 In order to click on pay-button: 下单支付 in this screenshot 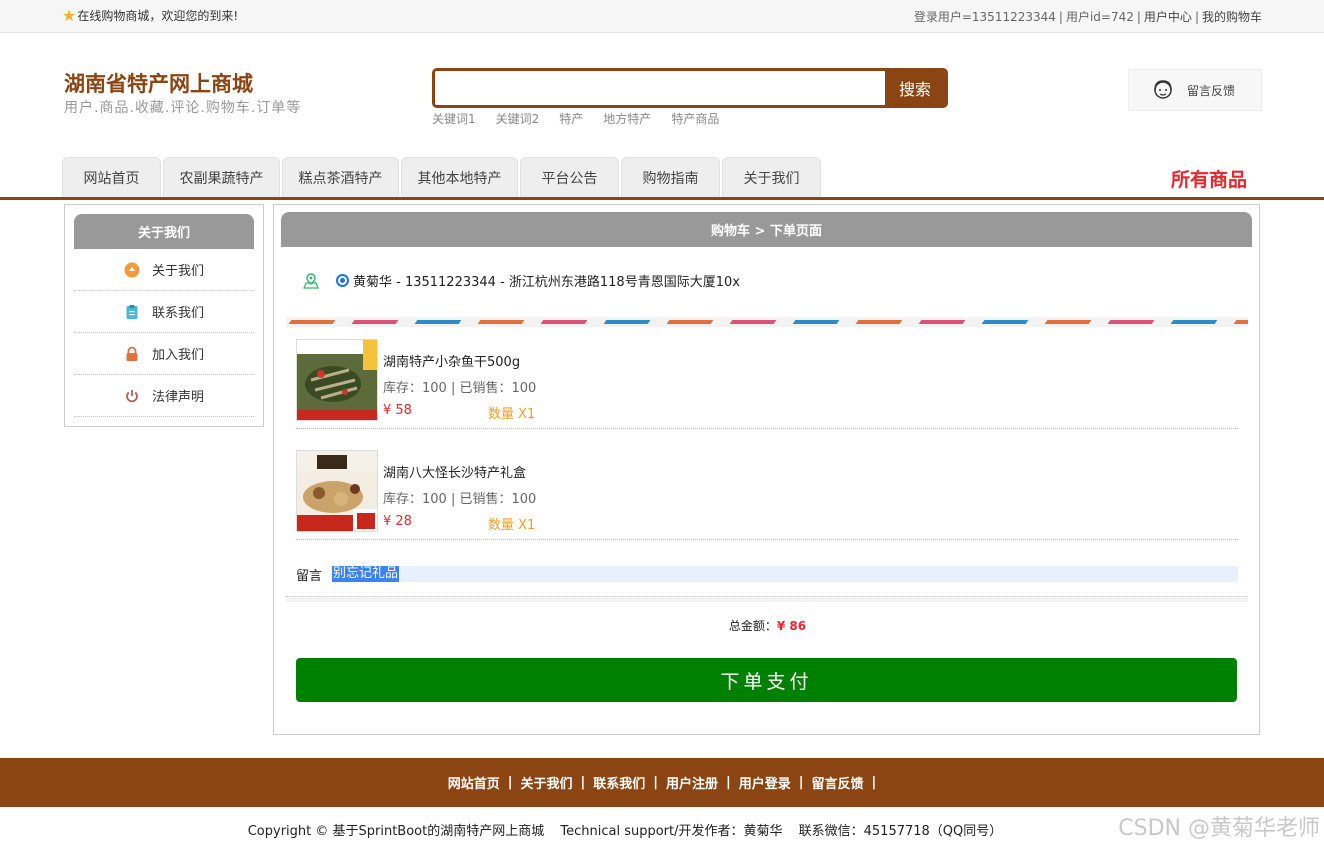, I will do `click(766, 680)`.